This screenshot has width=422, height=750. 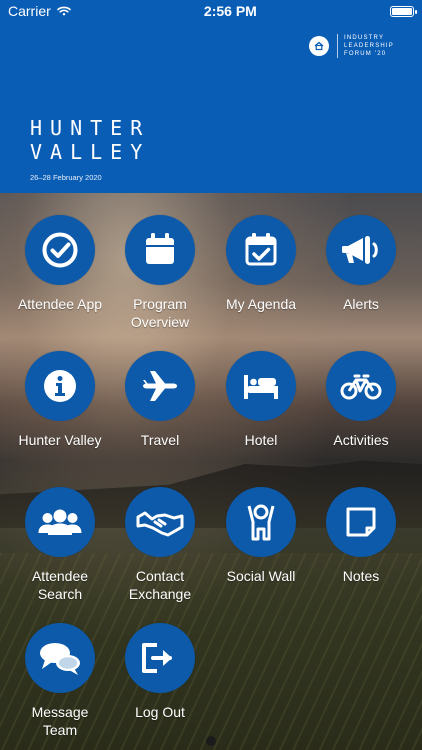 I want to click on wifi-icon, so click(x=63, y=11).